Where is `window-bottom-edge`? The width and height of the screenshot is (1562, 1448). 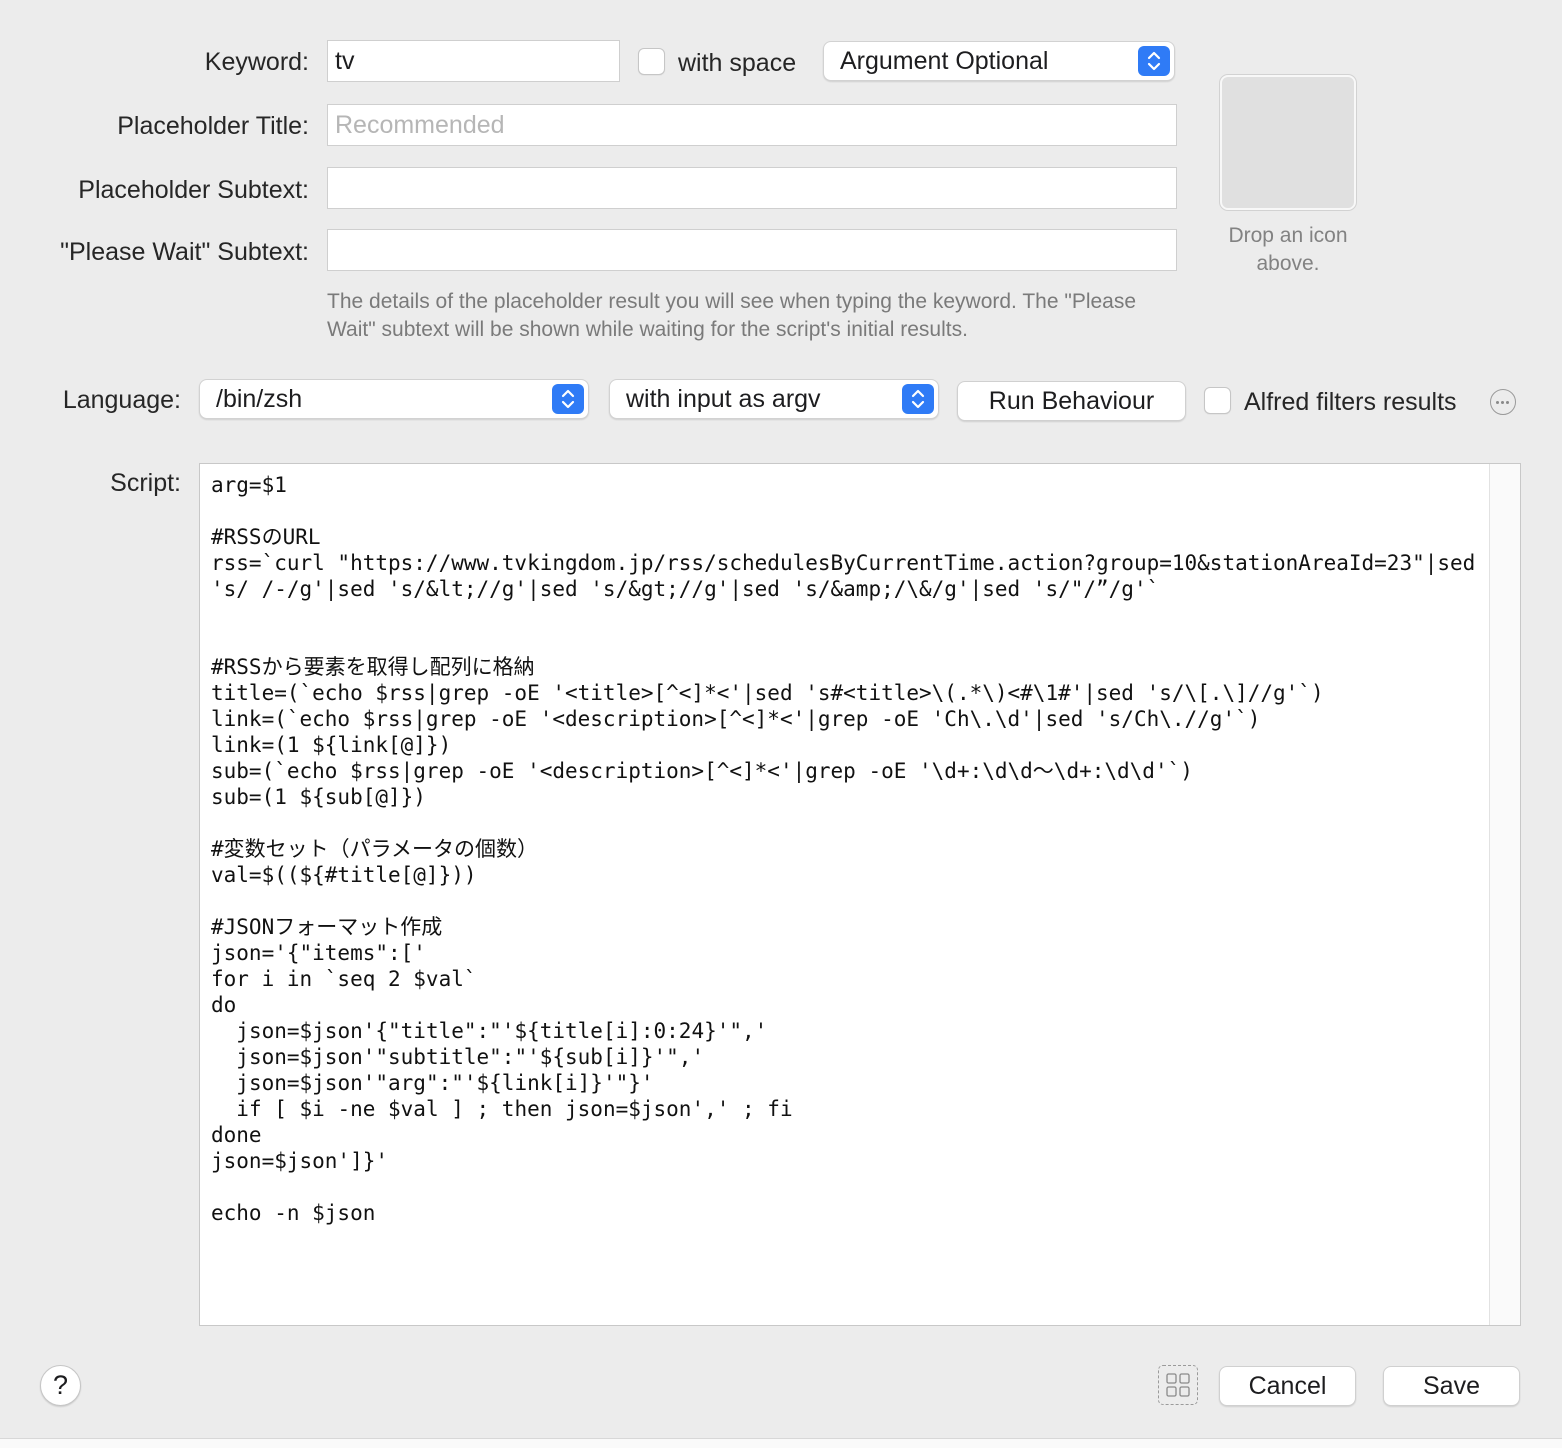
window-bottom-edge is located at coordinates (781, 1443).